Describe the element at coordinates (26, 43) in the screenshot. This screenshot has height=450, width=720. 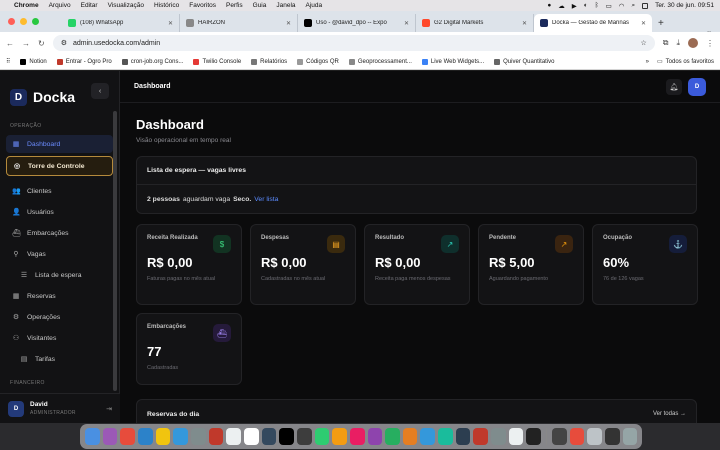
I see `forward-icon: →` at that location.